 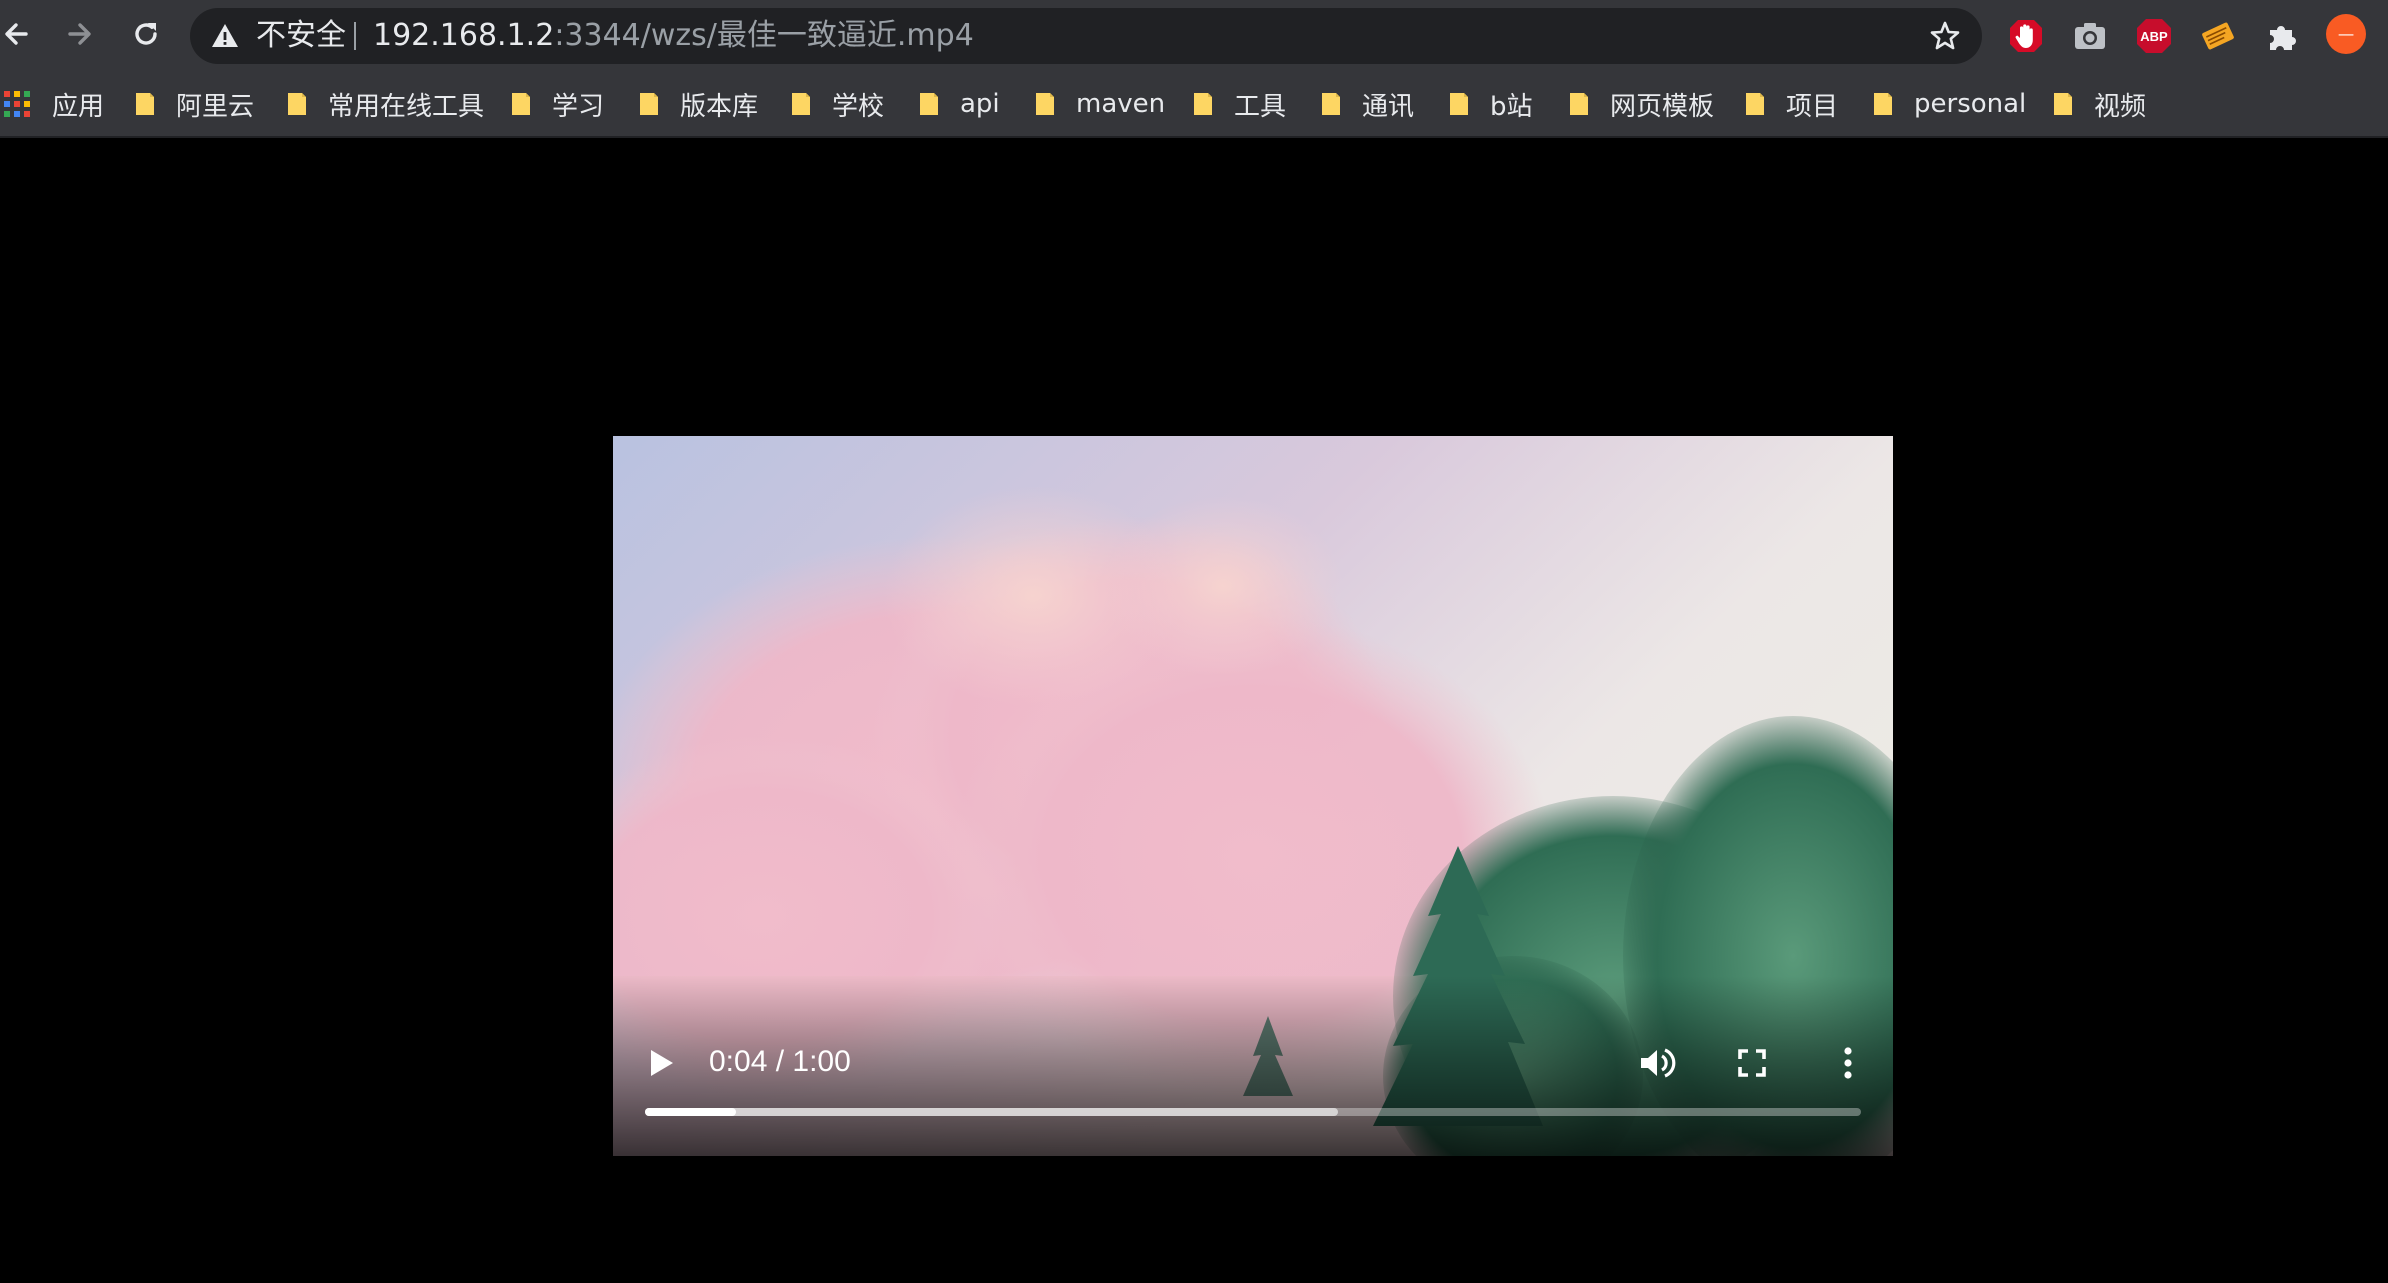 What do you see at coordinates (2282, 36) in the screenshot?
I see `puzzle-extensions-icon` at bounding box center [2282, 36].